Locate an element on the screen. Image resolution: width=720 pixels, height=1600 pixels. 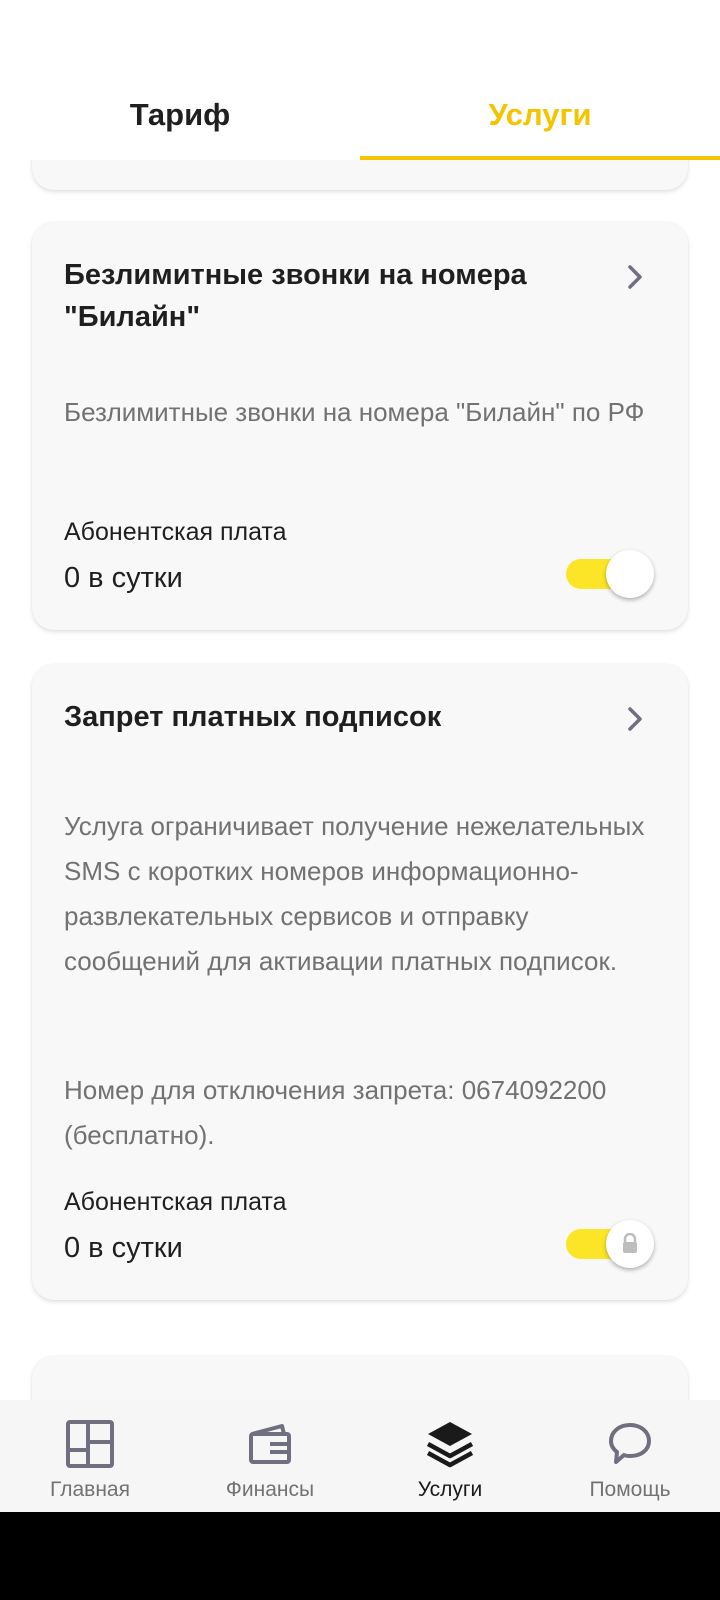
nav-services: Услуги is located at coordinates (450, 1456).